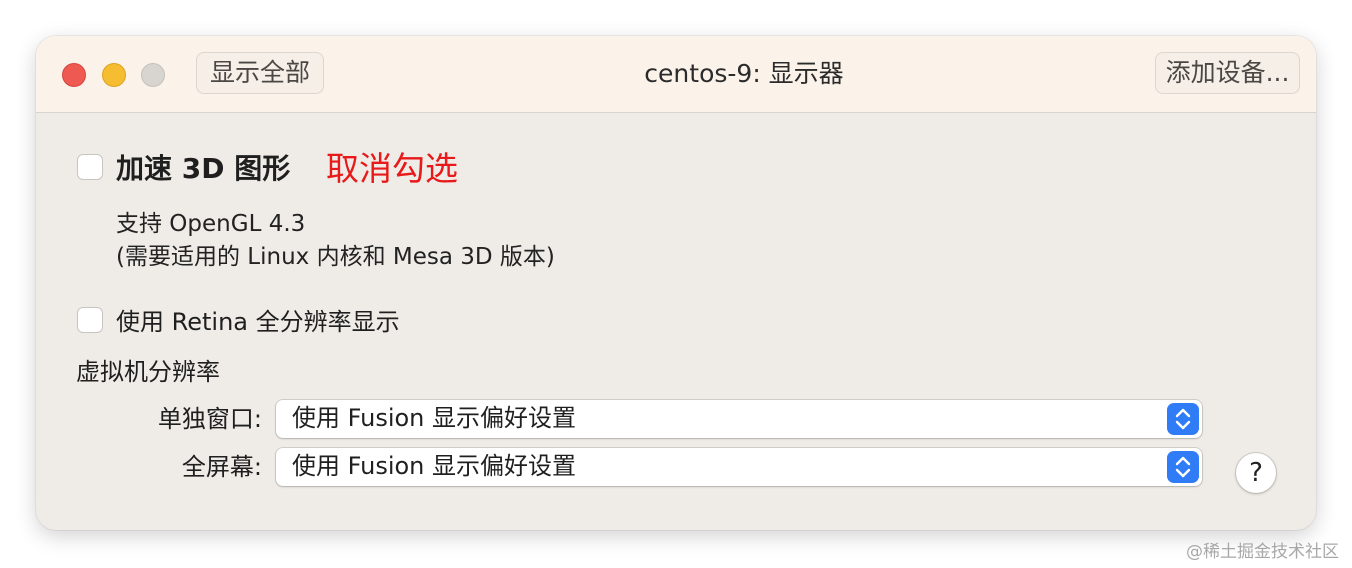  I want to click on resolution-section-title: 虚拟机分辨率, so click(148, 372).